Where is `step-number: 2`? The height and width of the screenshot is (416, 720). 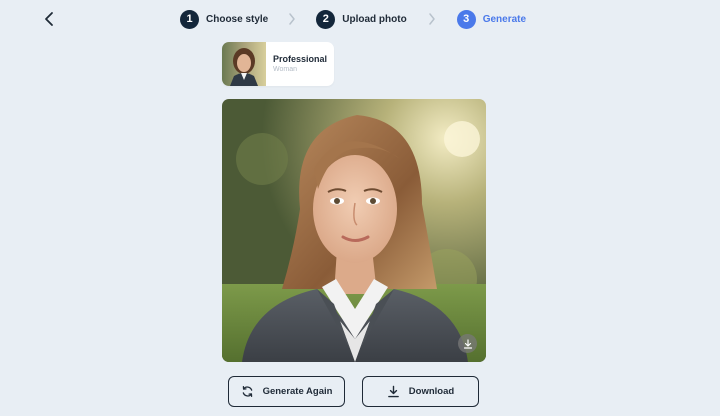
step-number: 2 is located at coordinates (326, 19).